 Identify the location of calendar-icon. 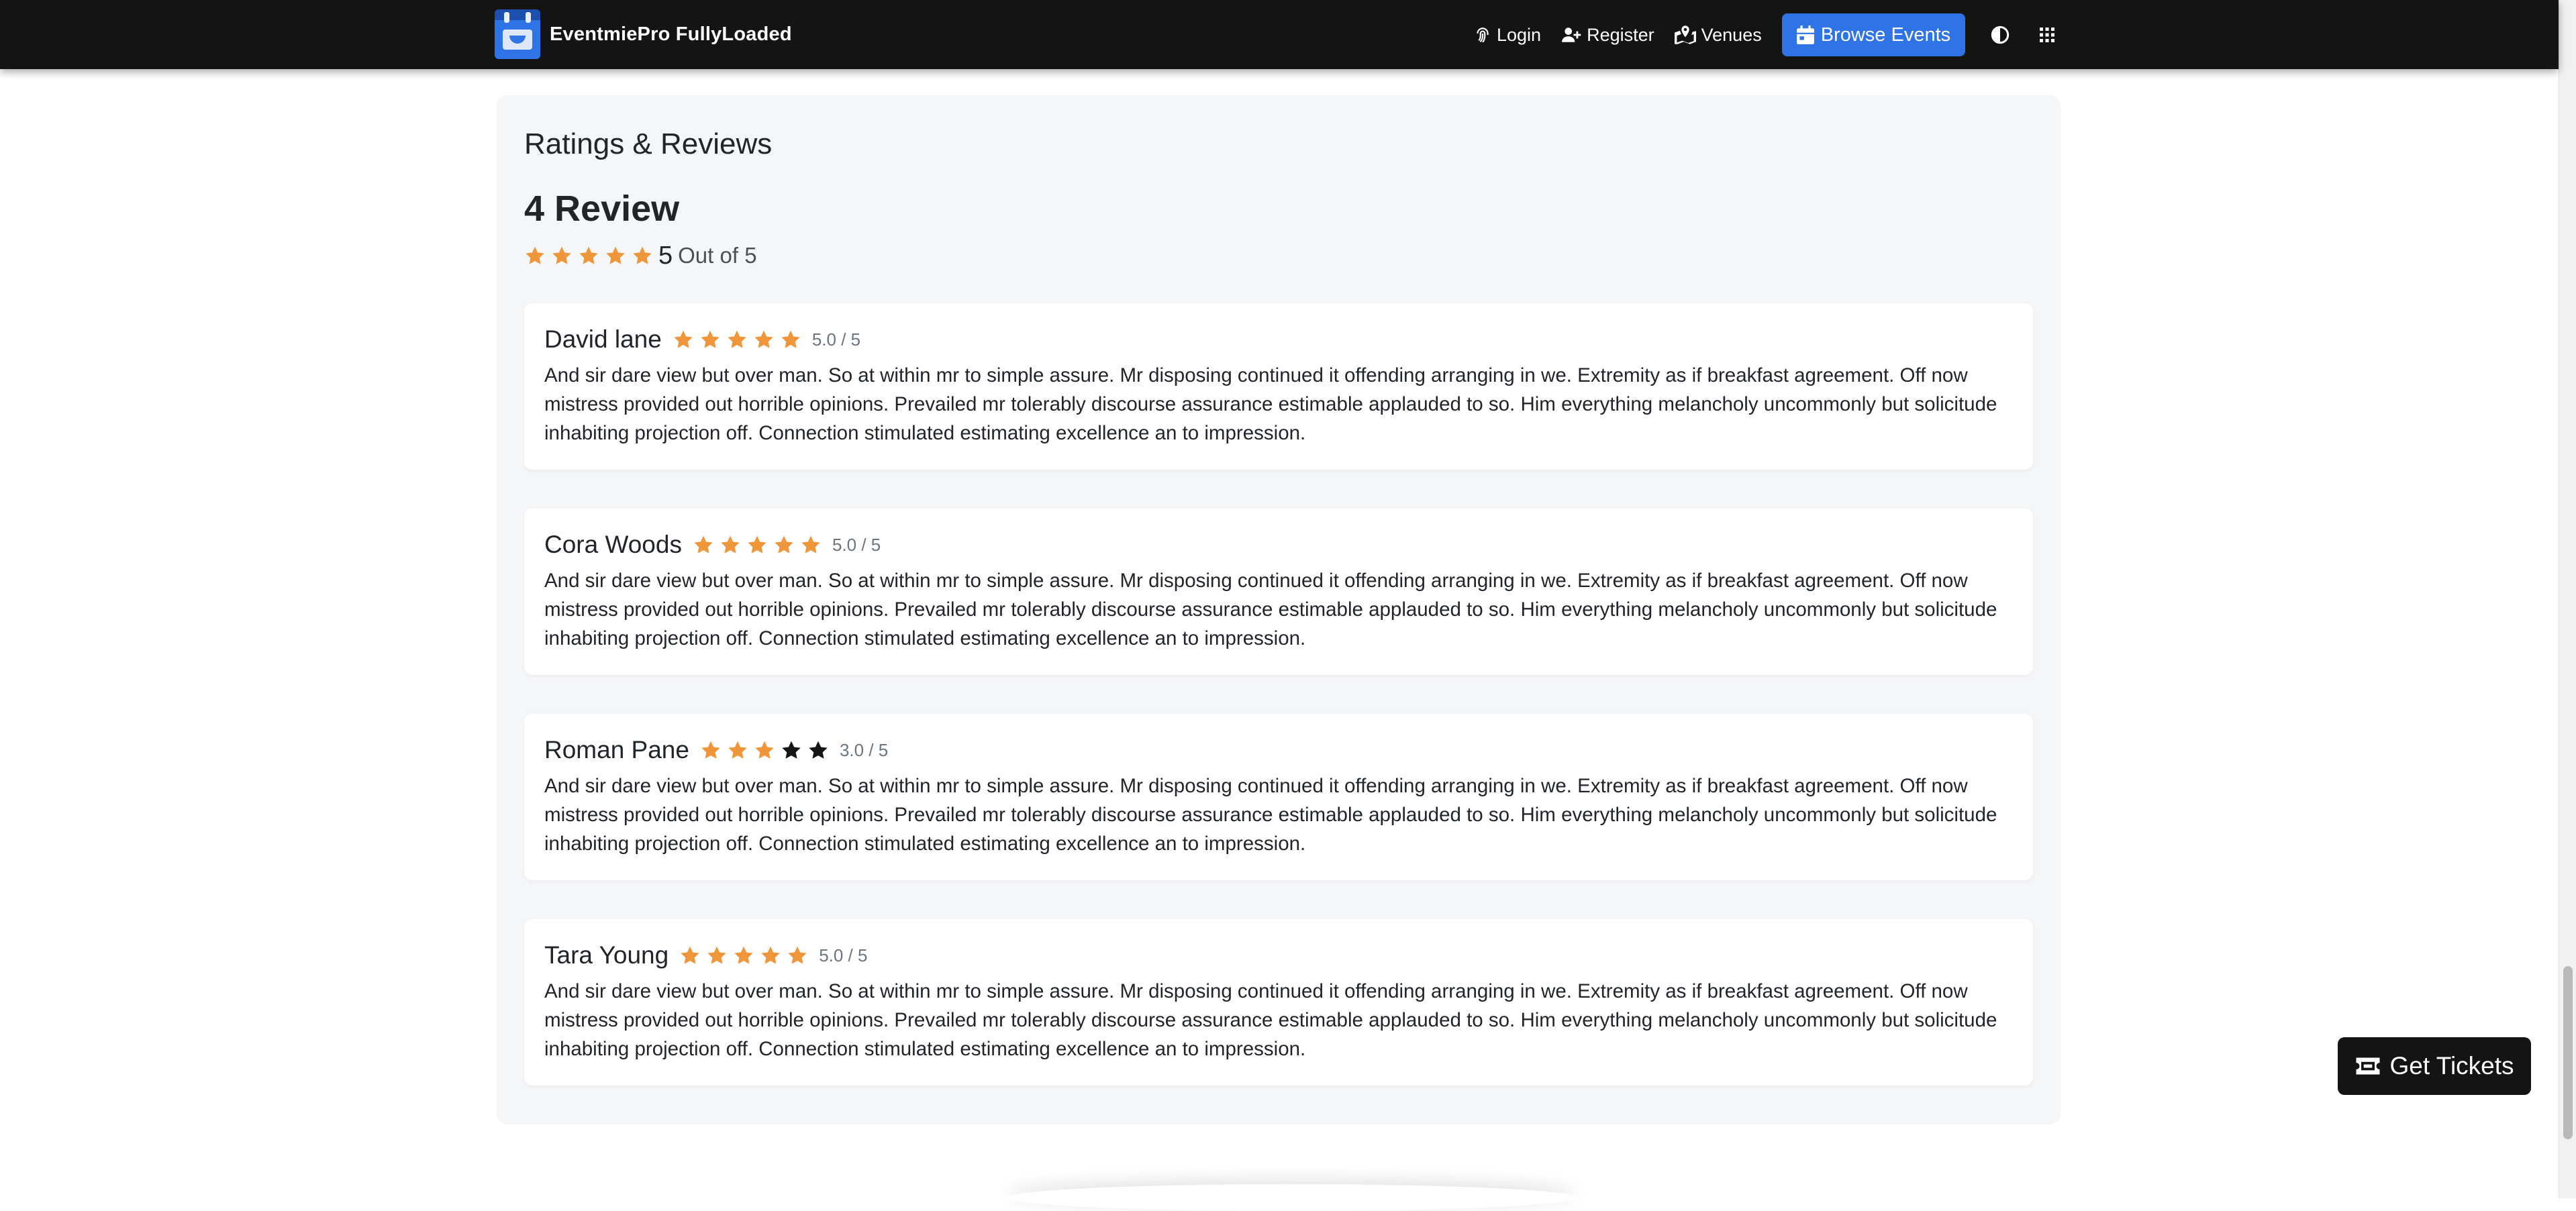
(1805, 34).